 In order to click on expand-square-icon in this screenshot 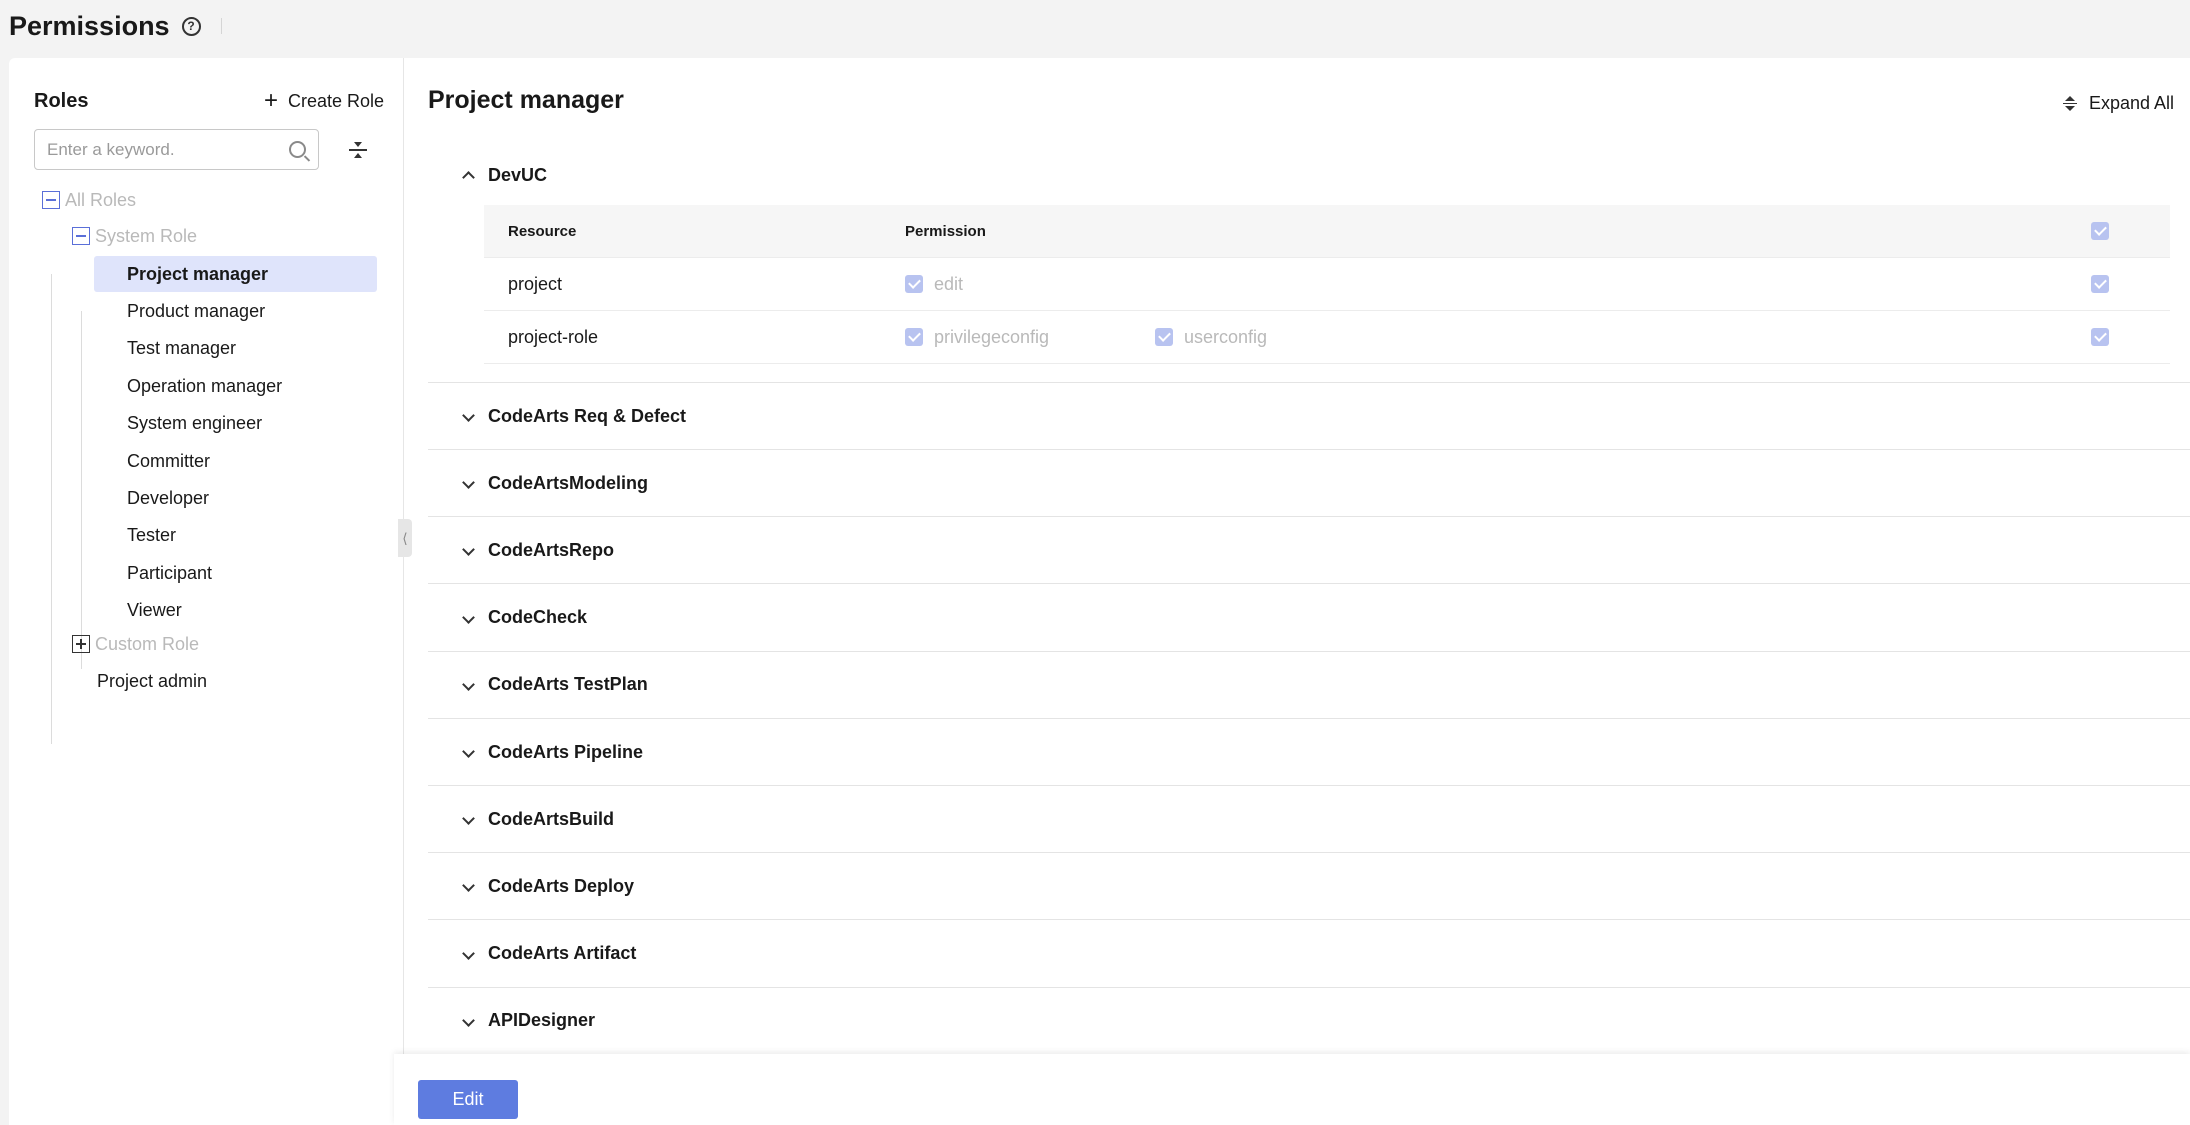, I will do `click(81, 644)`.